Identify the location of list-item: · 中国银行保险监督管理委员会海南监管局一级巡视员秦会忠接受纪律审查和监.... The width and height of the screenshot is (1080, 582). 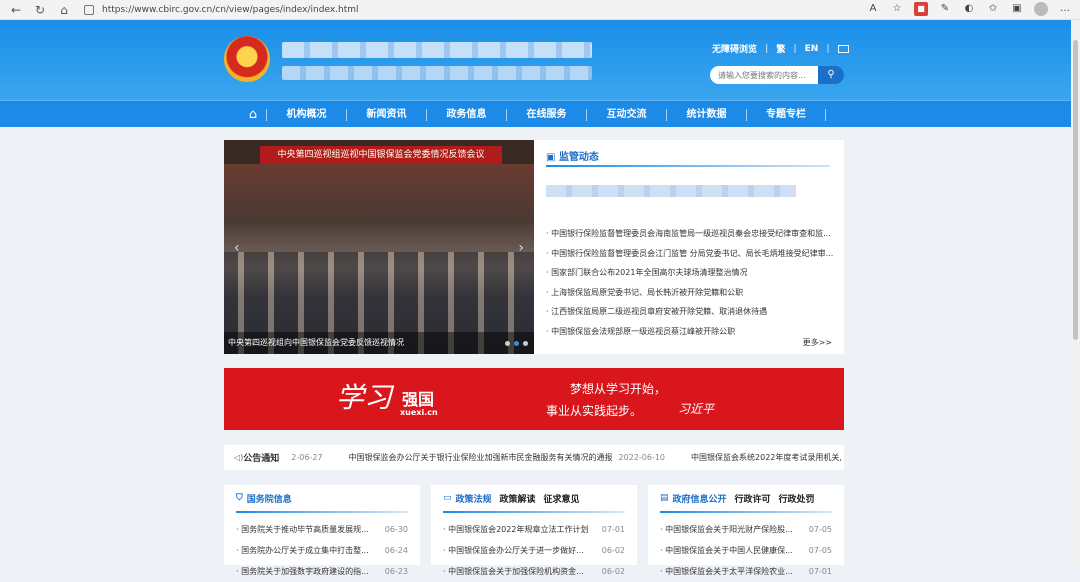
(691, 234).